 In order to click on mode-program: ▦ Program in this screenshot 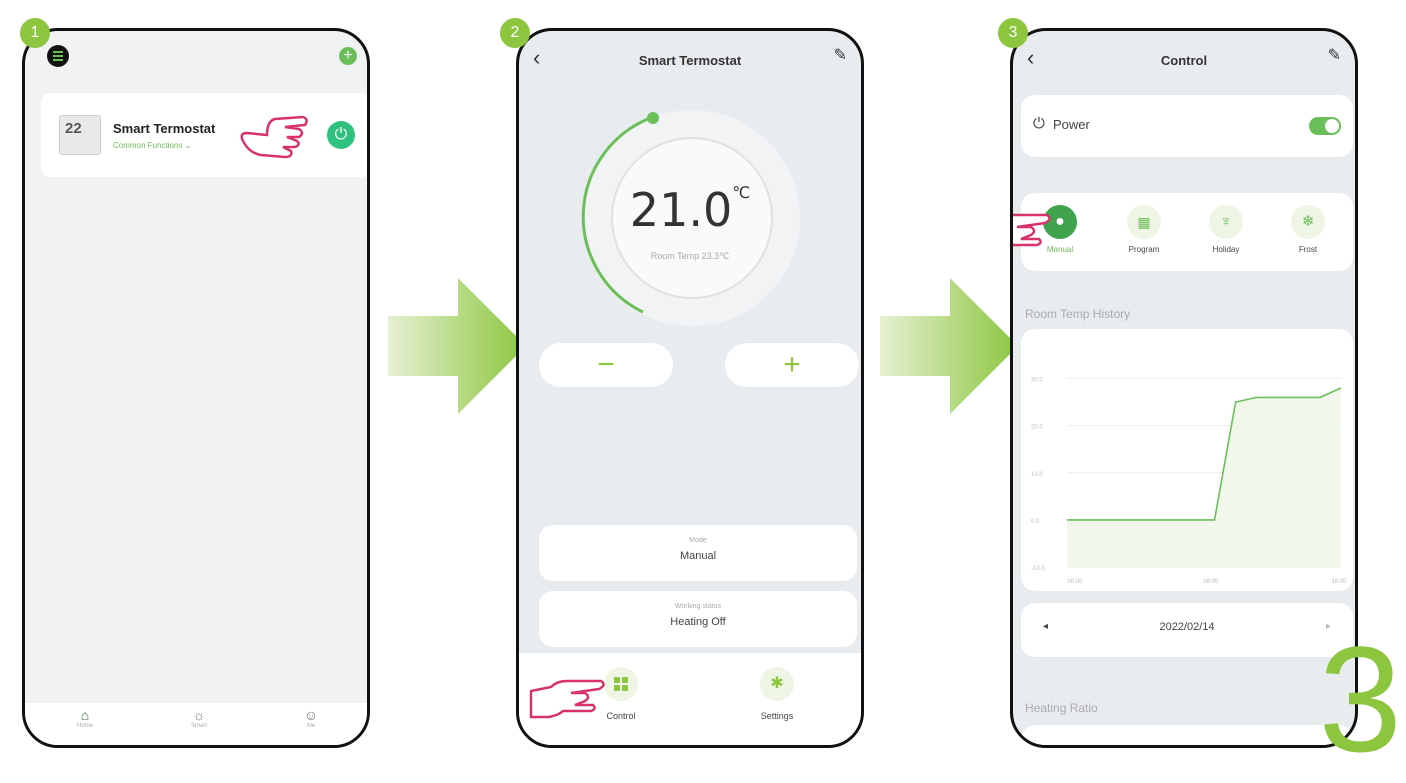, I will do `click(1144, 229)`.